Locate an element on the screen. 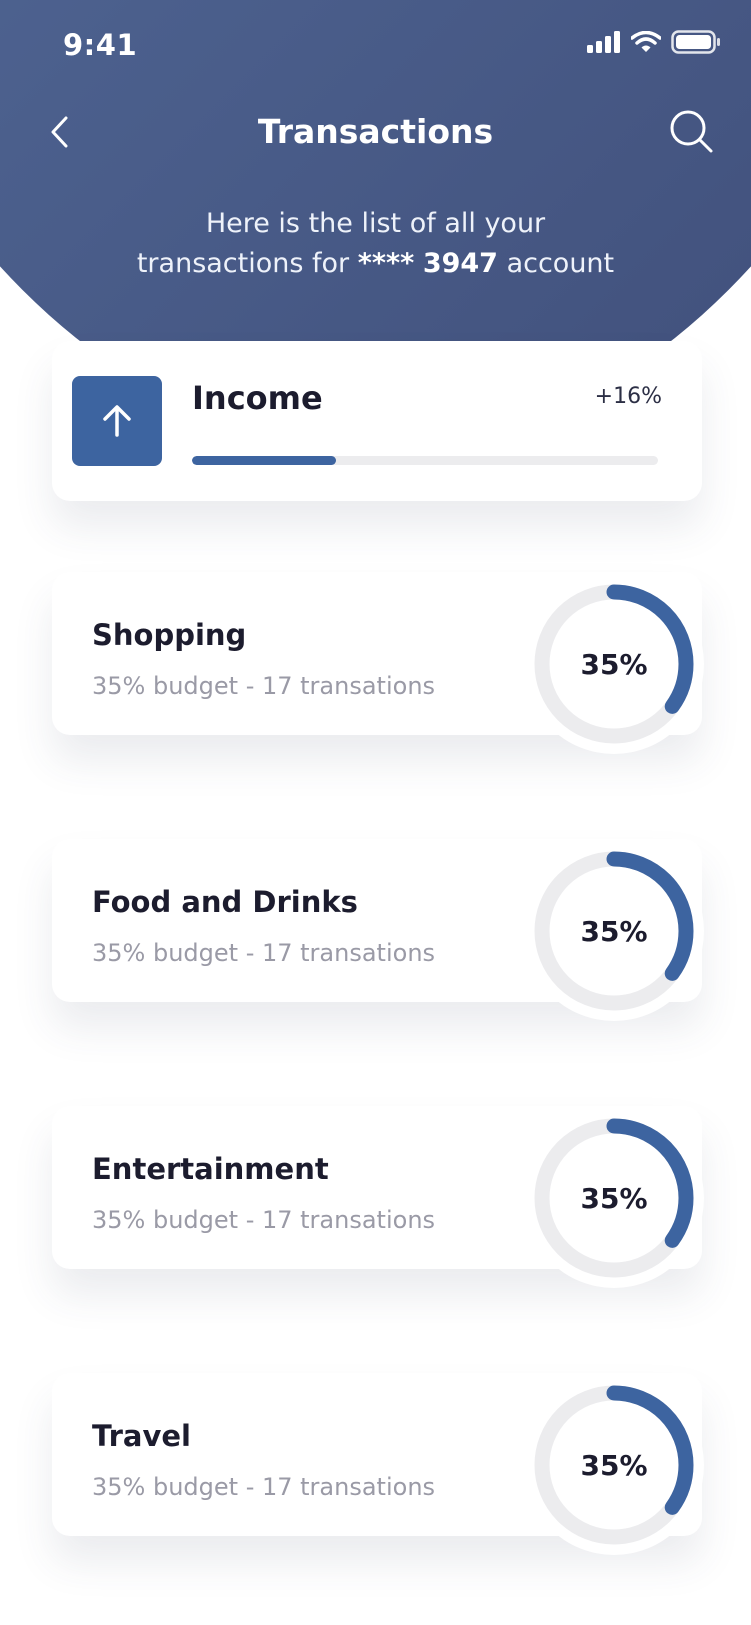  category-name: Food and Drinks is located at coordinates (225, 902).